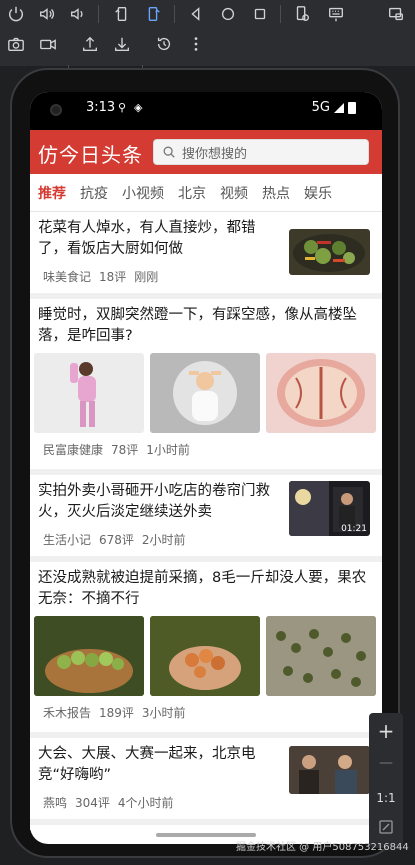 Image resolution: width=415 pixels, height=865 pixels. I want to click on news-meta: 燕鸣 304评 4个小时前, so click(108, 802).